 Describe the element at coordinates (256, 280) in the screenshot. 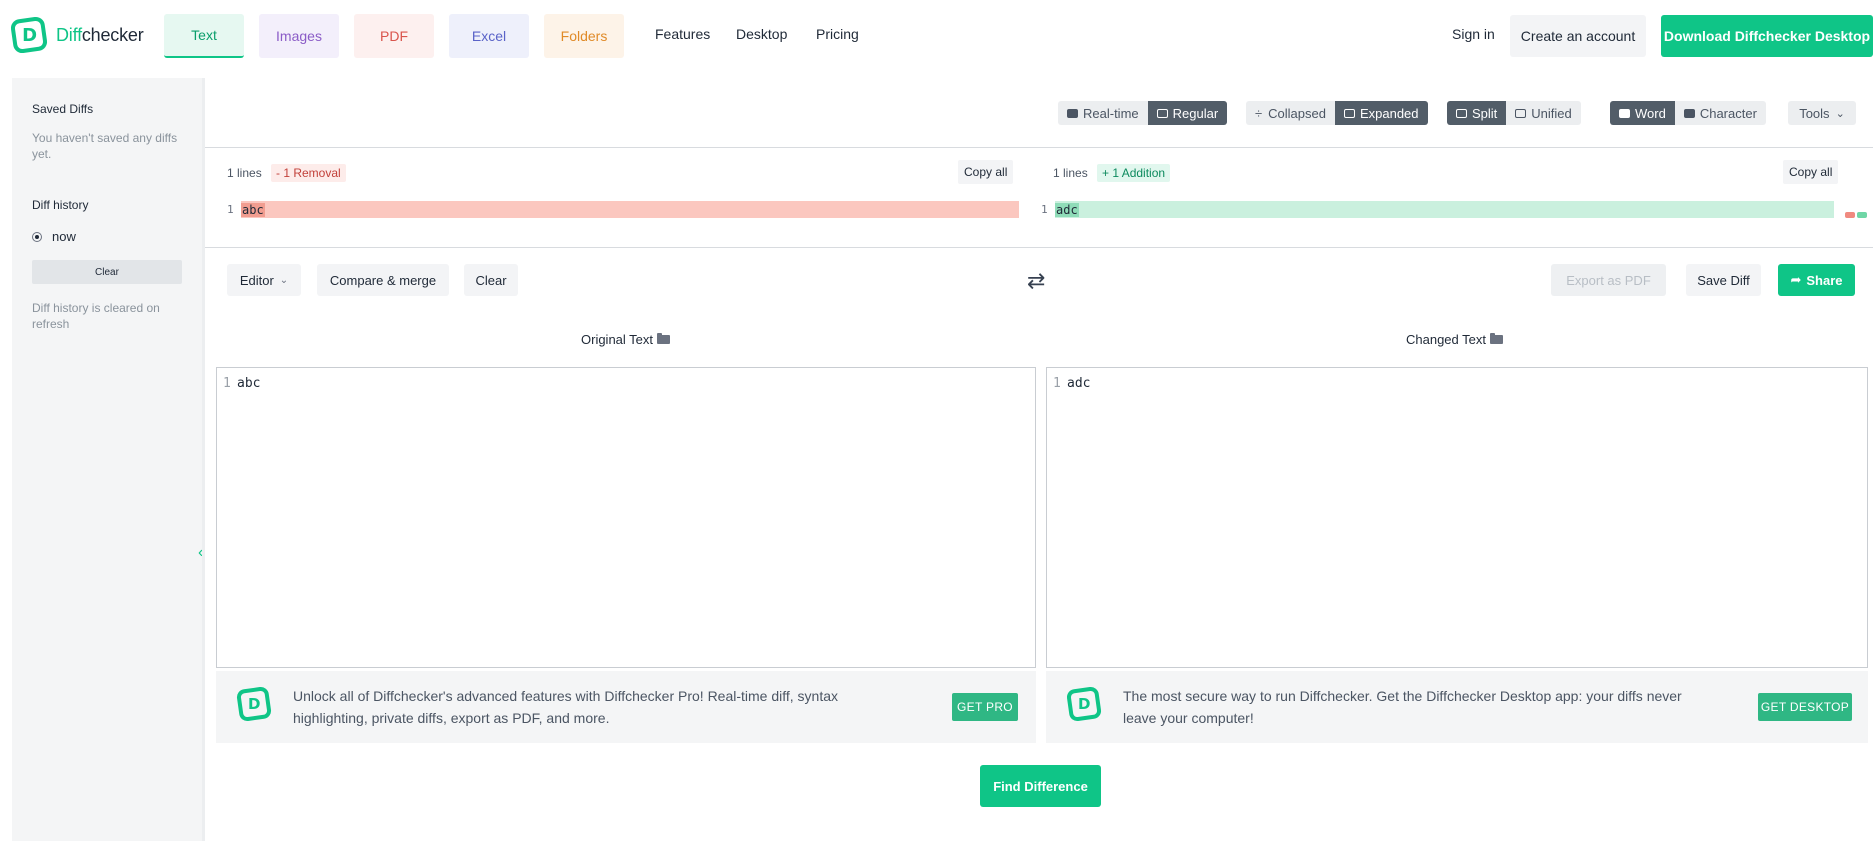

I see `editor-label: Editor` at that location.